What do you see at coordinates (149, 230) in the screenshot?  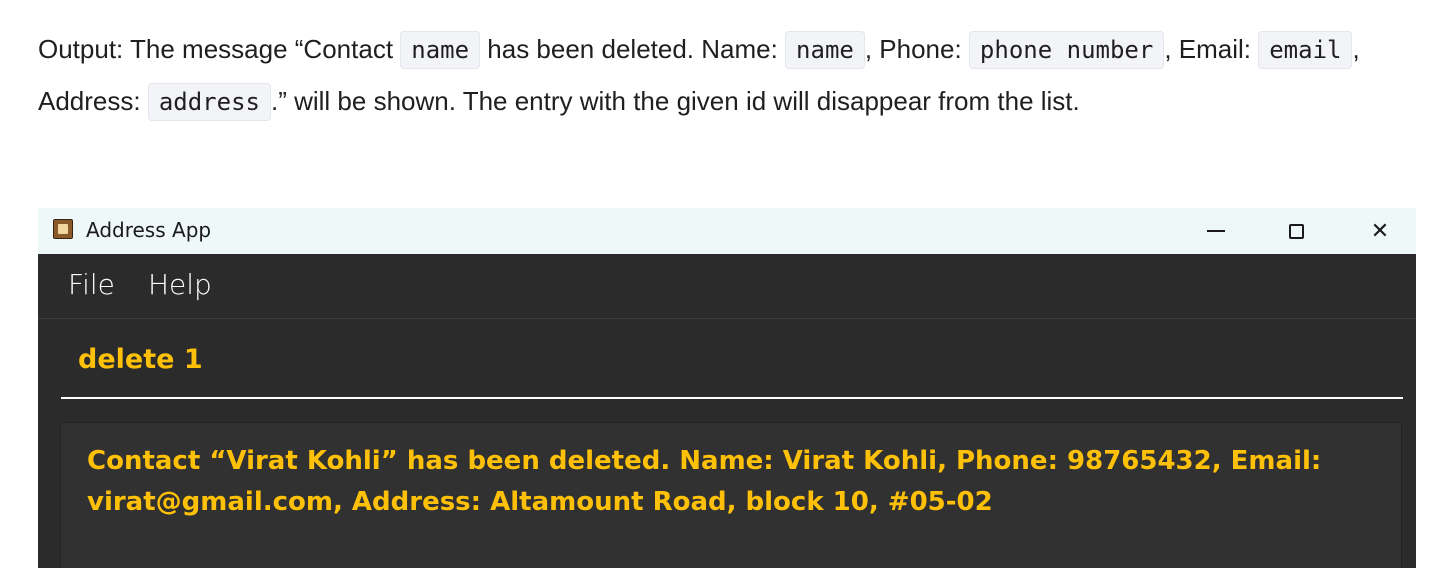 I see `window-title: Address App` at bounding box center [149, 230].